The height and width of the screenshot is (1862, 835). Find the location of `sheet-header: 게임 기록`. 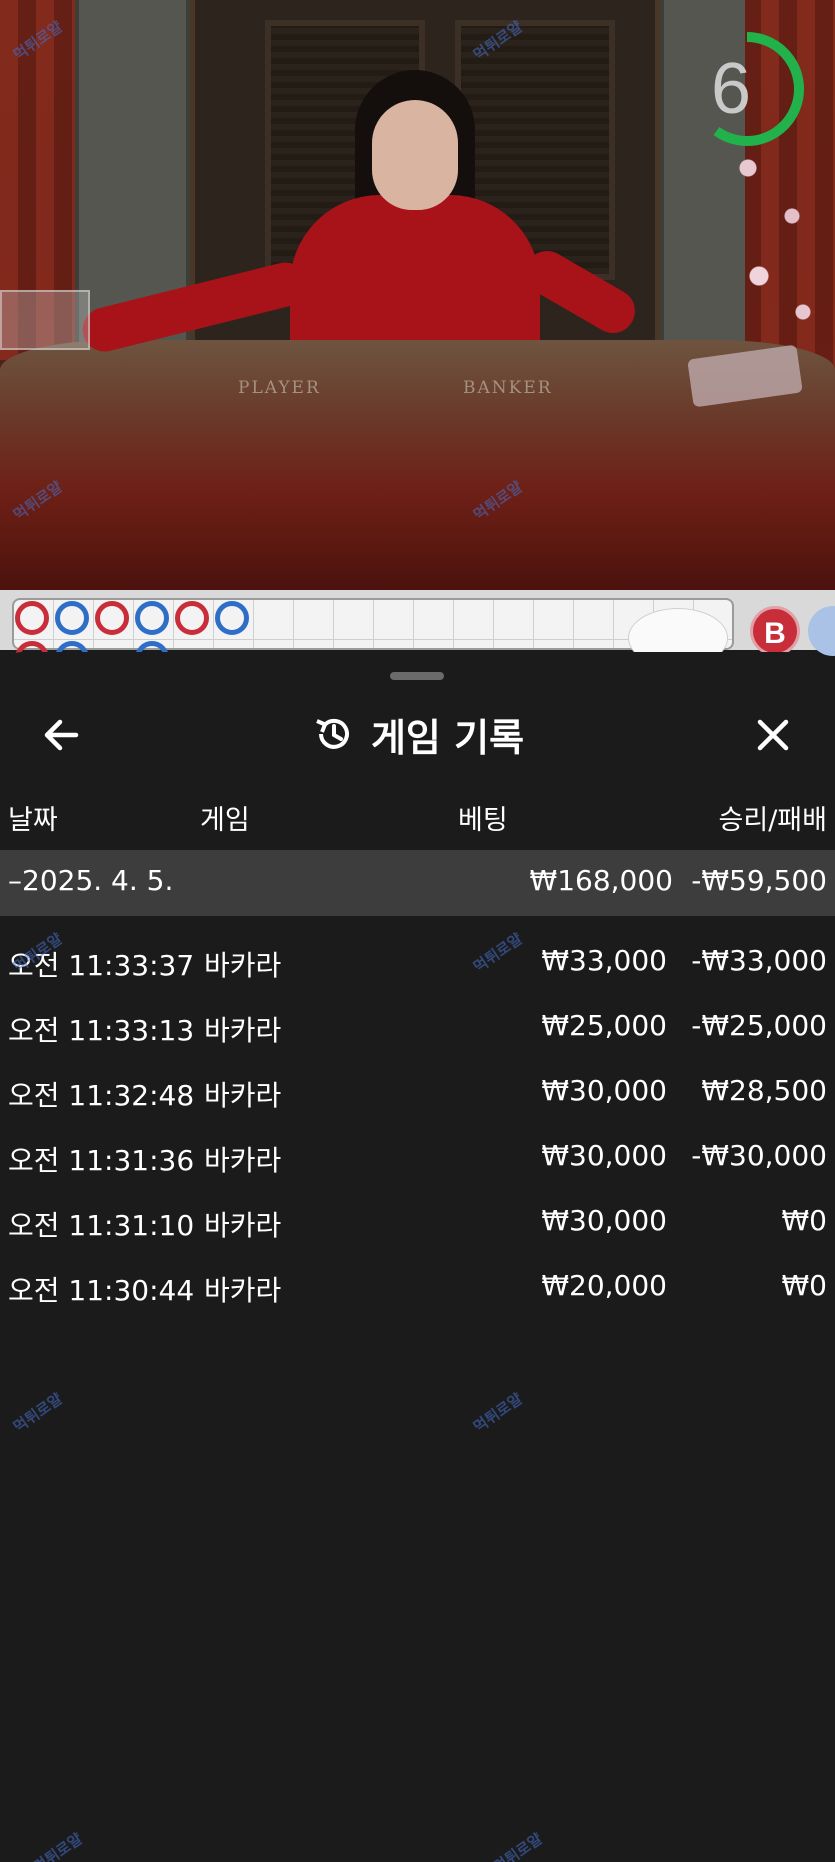

sheet-header: 게임 기록 is located at coordinates (417, 734).